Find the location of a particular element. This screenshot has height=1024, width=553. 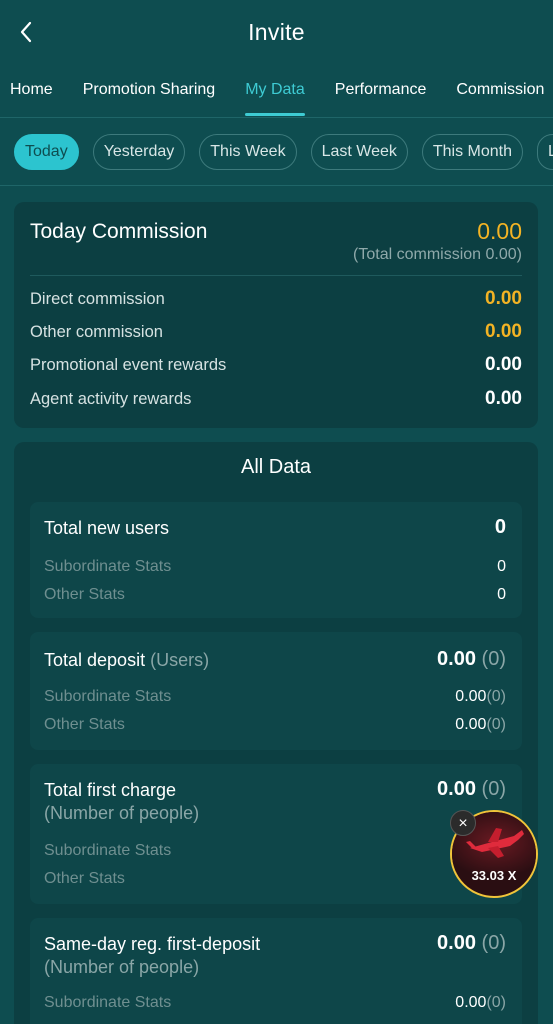

divider is located at coordinates (276, 275).